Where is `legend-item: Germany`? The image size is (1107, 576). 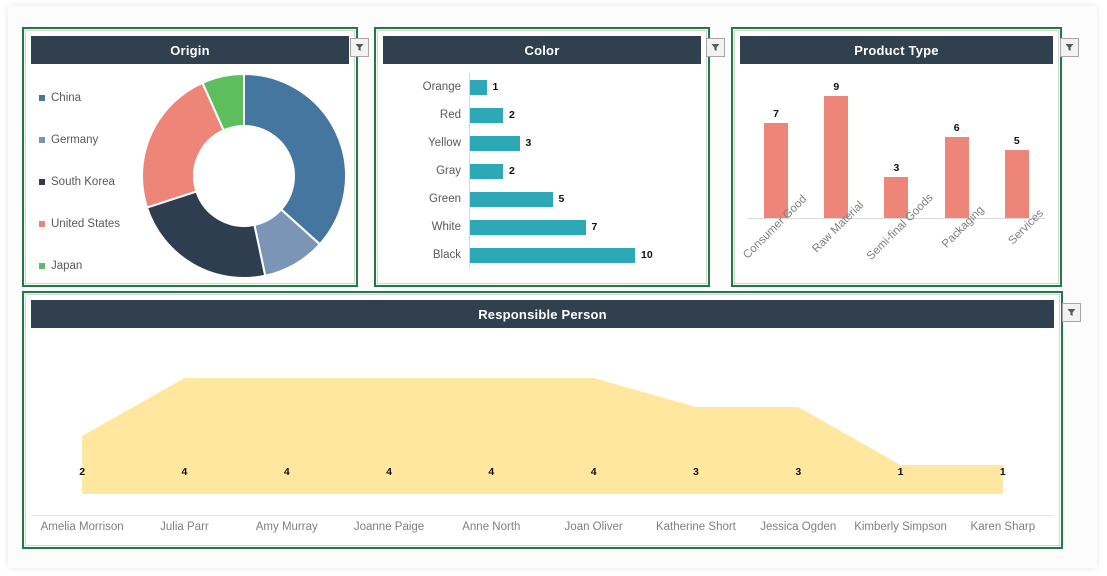
legend-item: Germany is located at coordinates (94, 140).